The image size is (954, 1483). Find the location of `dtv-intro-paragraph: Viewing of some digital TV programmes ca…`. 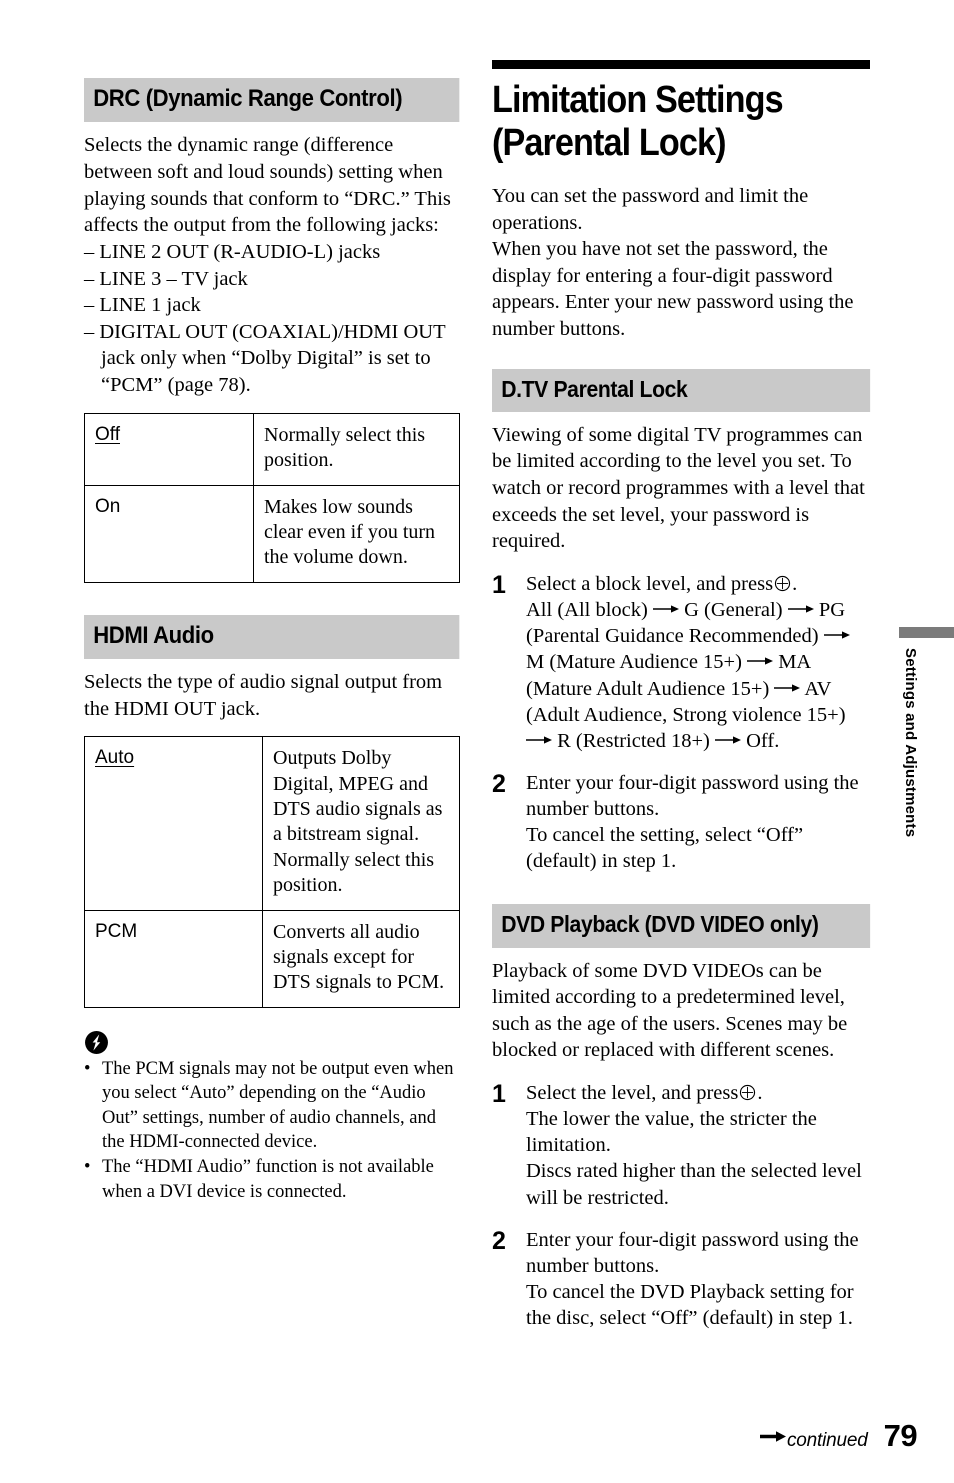

dtv-intro-paragraph: Viewing of some digital TV programmes ca… is located at coordinates (678, 488).